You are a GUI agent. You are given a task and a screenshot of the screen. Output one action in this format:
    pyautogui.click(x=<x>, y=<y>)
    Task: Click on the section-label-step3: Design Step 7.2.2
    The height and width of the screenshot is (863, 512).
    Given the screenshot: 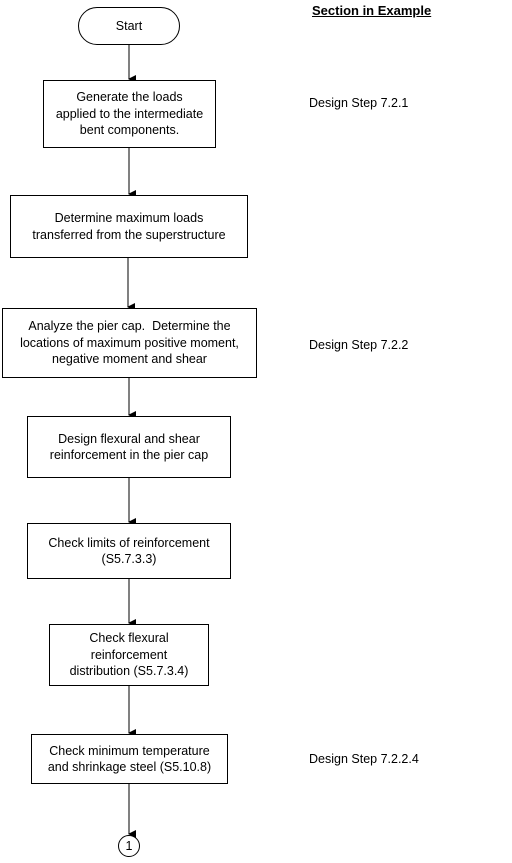 What is the action you would take?
    pyautogui.click(x=359, y=345)
    